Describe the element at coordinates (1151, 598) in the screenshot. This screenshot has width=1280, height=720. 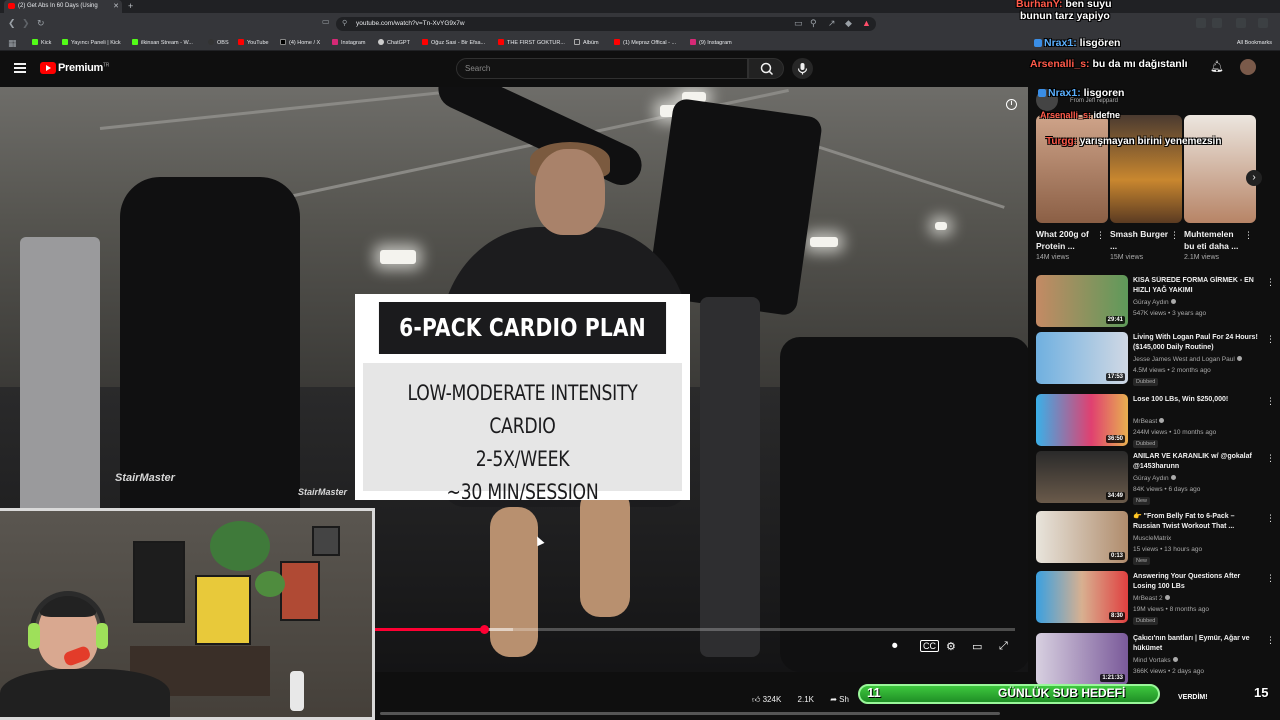
I see `video-channel: MrBeast 2` at that location.